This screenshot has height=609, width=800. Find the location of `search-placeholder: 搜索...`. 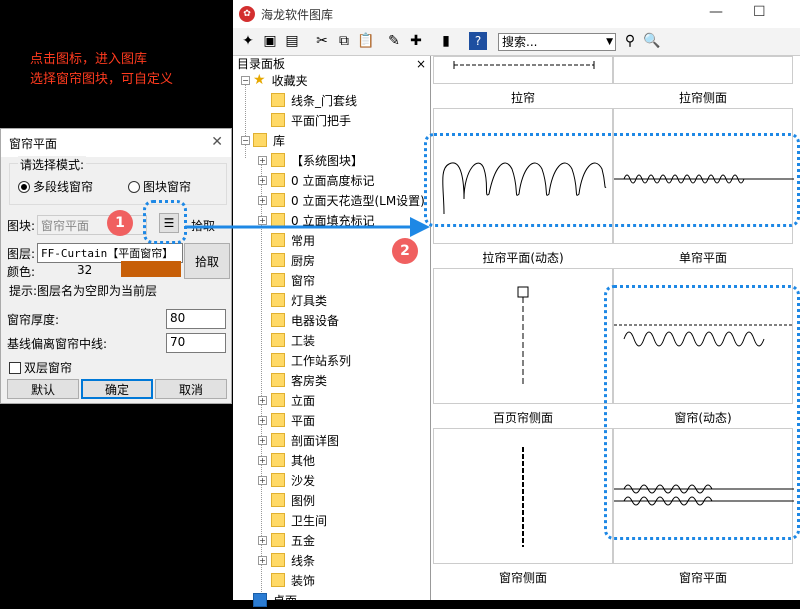

search-placeholder: 搜索... is located at coordinates (520, 42).